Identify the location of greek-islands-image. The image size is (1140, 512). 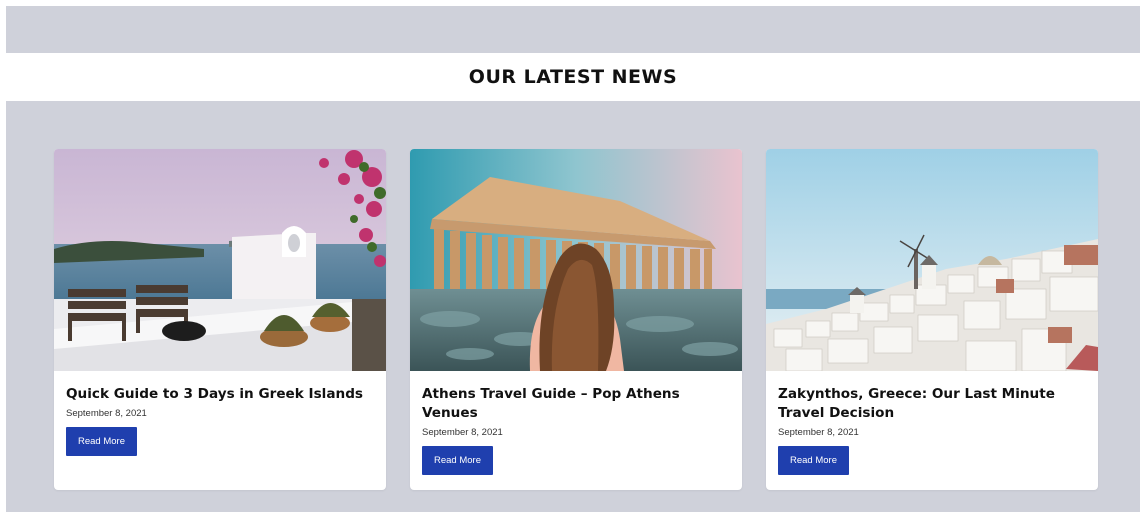
(220, 260).